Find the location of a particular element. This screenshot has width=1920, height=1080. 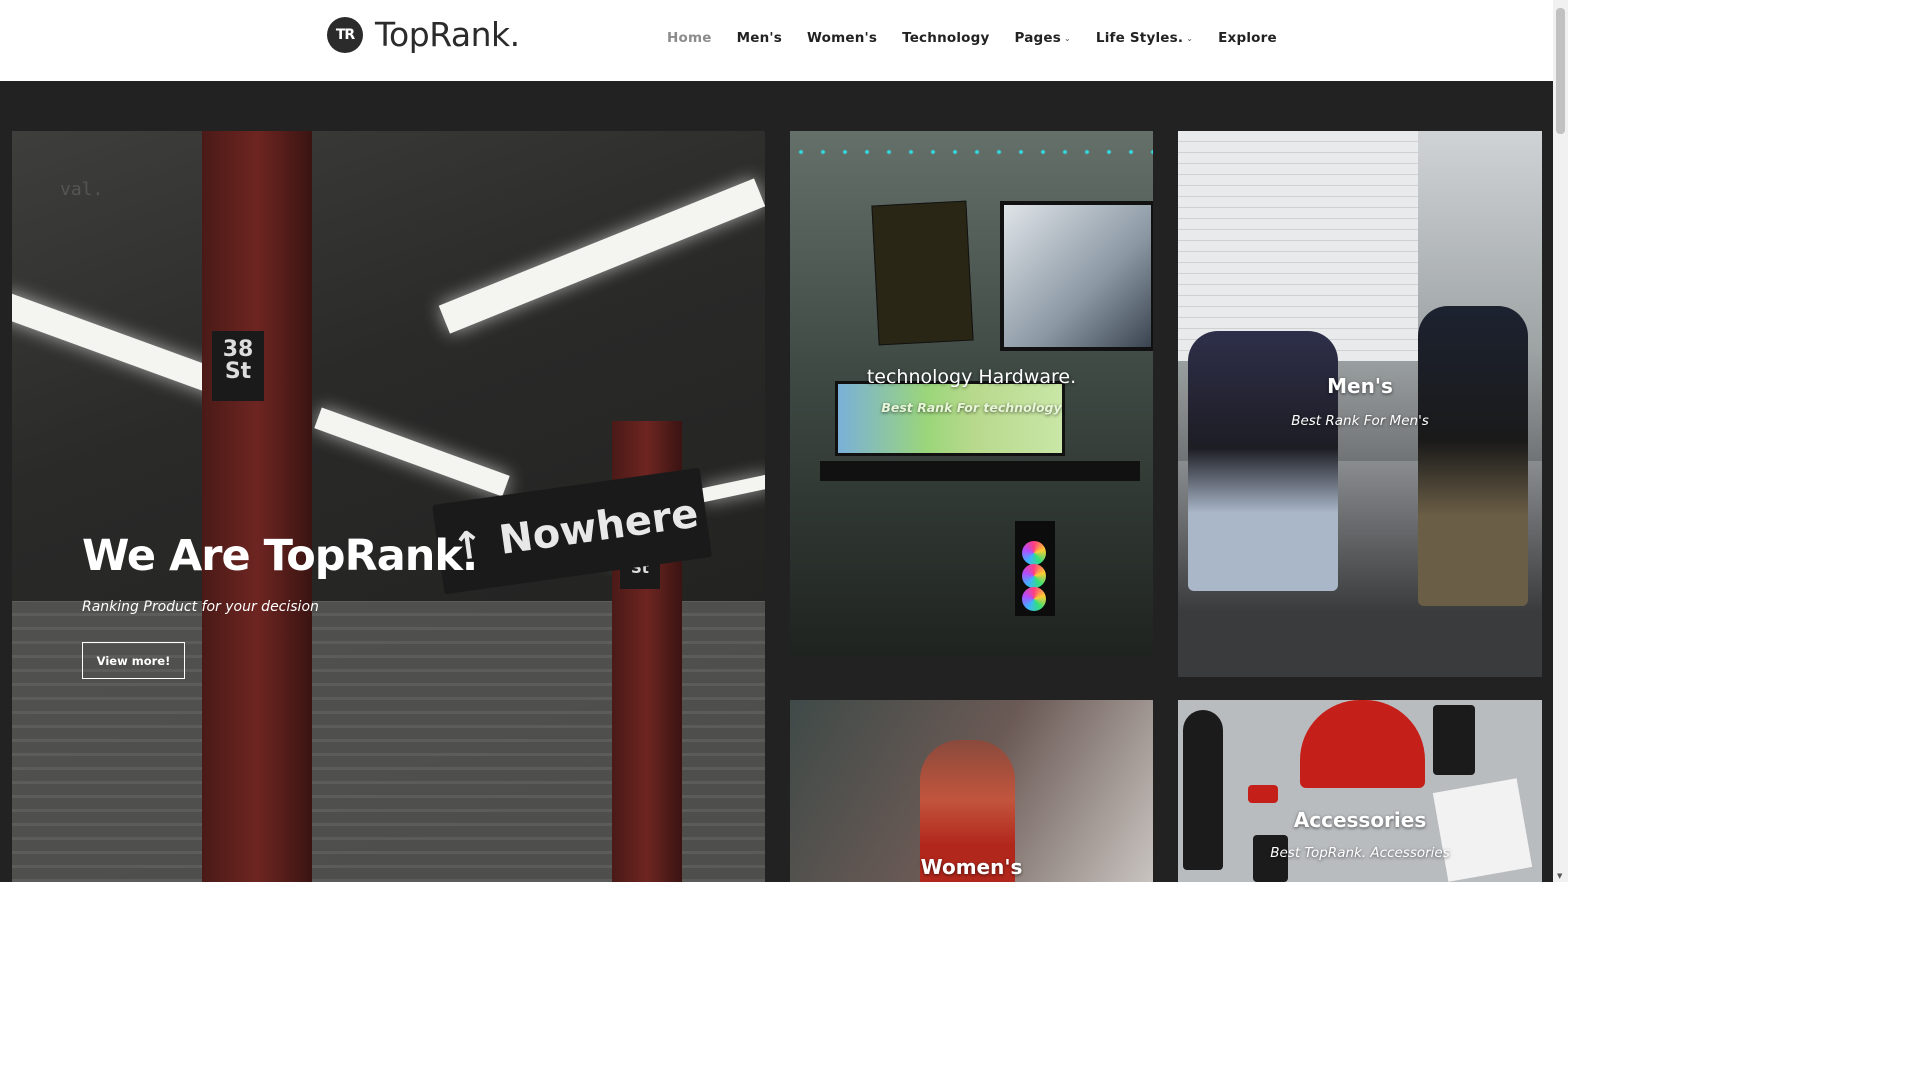

mens-card-title: Men's is located at coordinates (1360, 386).